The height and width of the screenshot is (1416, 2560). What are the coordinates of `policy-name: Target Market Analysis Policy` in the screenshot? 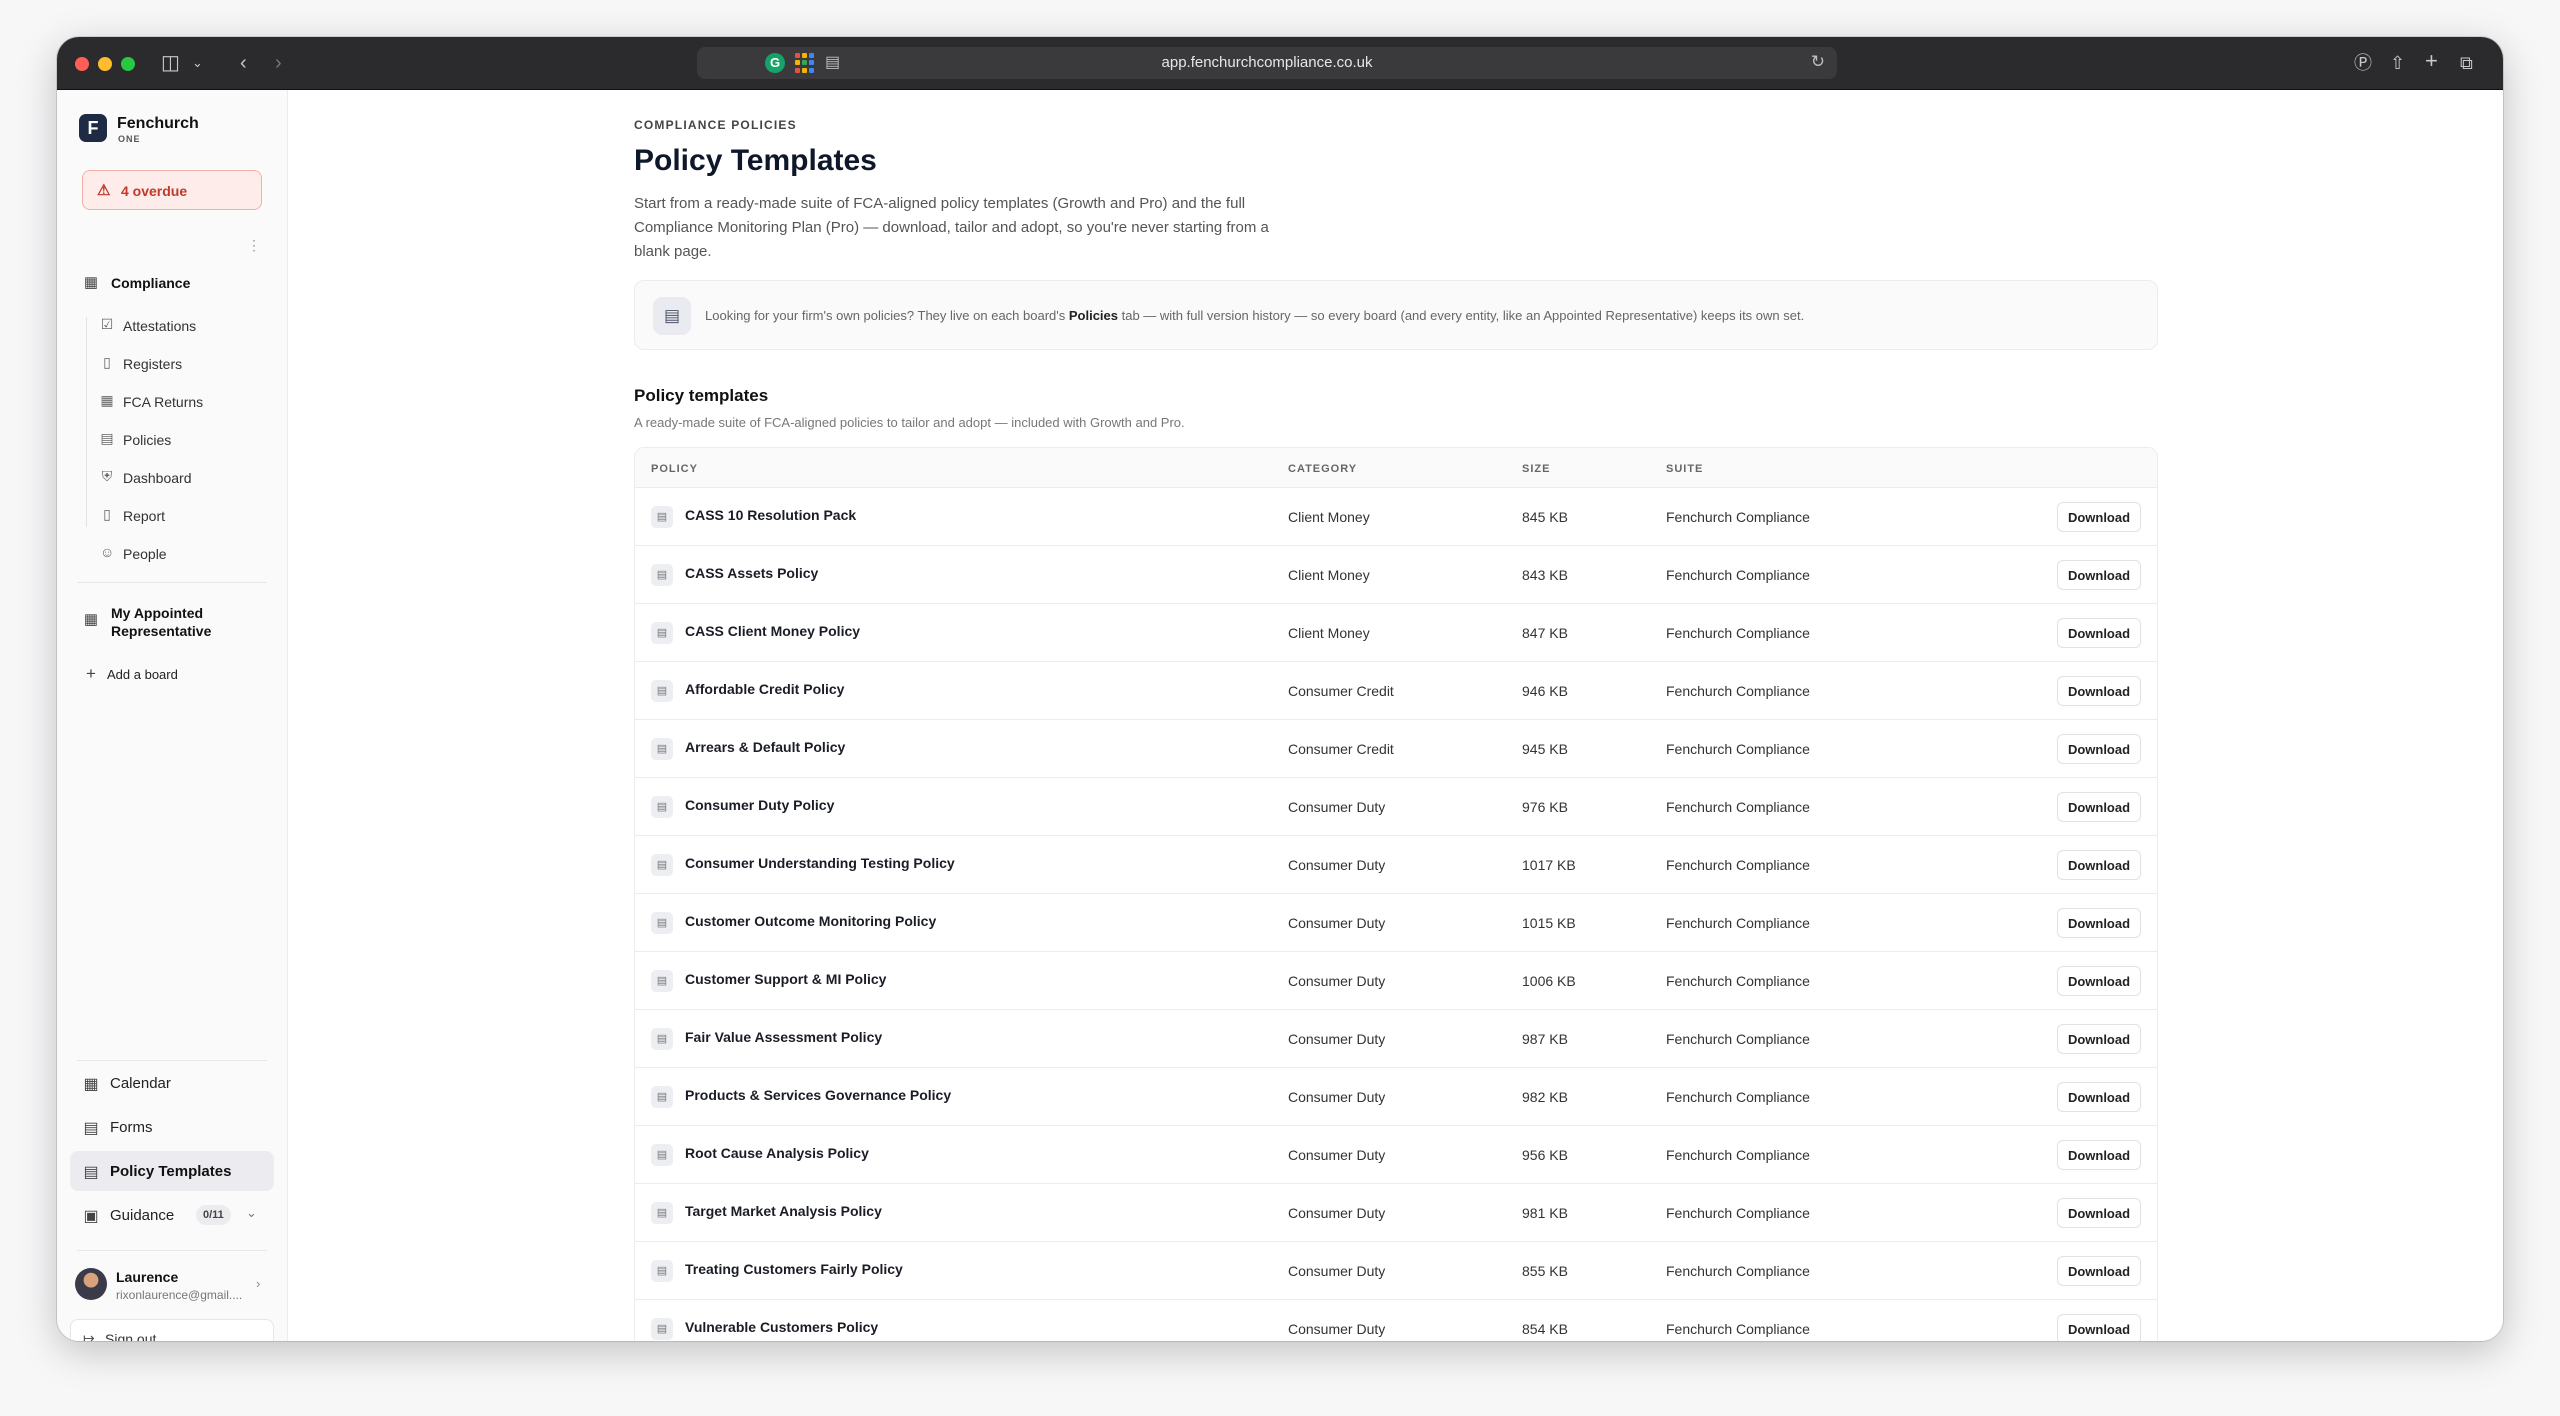 It's located at (783, 1211).